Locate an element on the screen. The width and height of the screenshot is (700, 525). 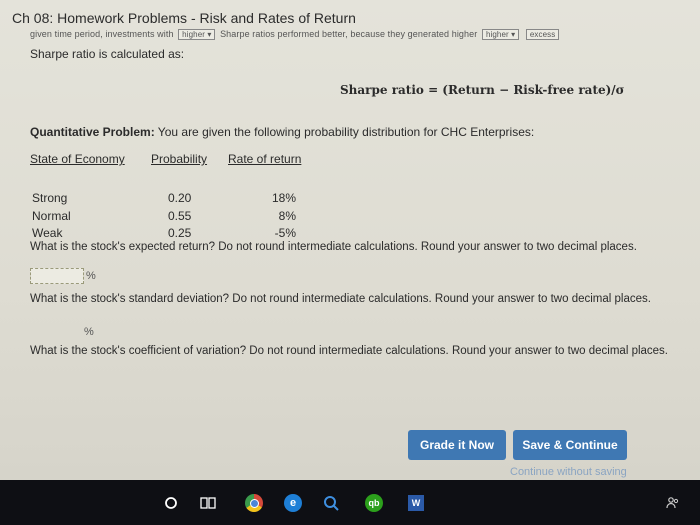
task-view-icon is located at coordinates (208, 503).